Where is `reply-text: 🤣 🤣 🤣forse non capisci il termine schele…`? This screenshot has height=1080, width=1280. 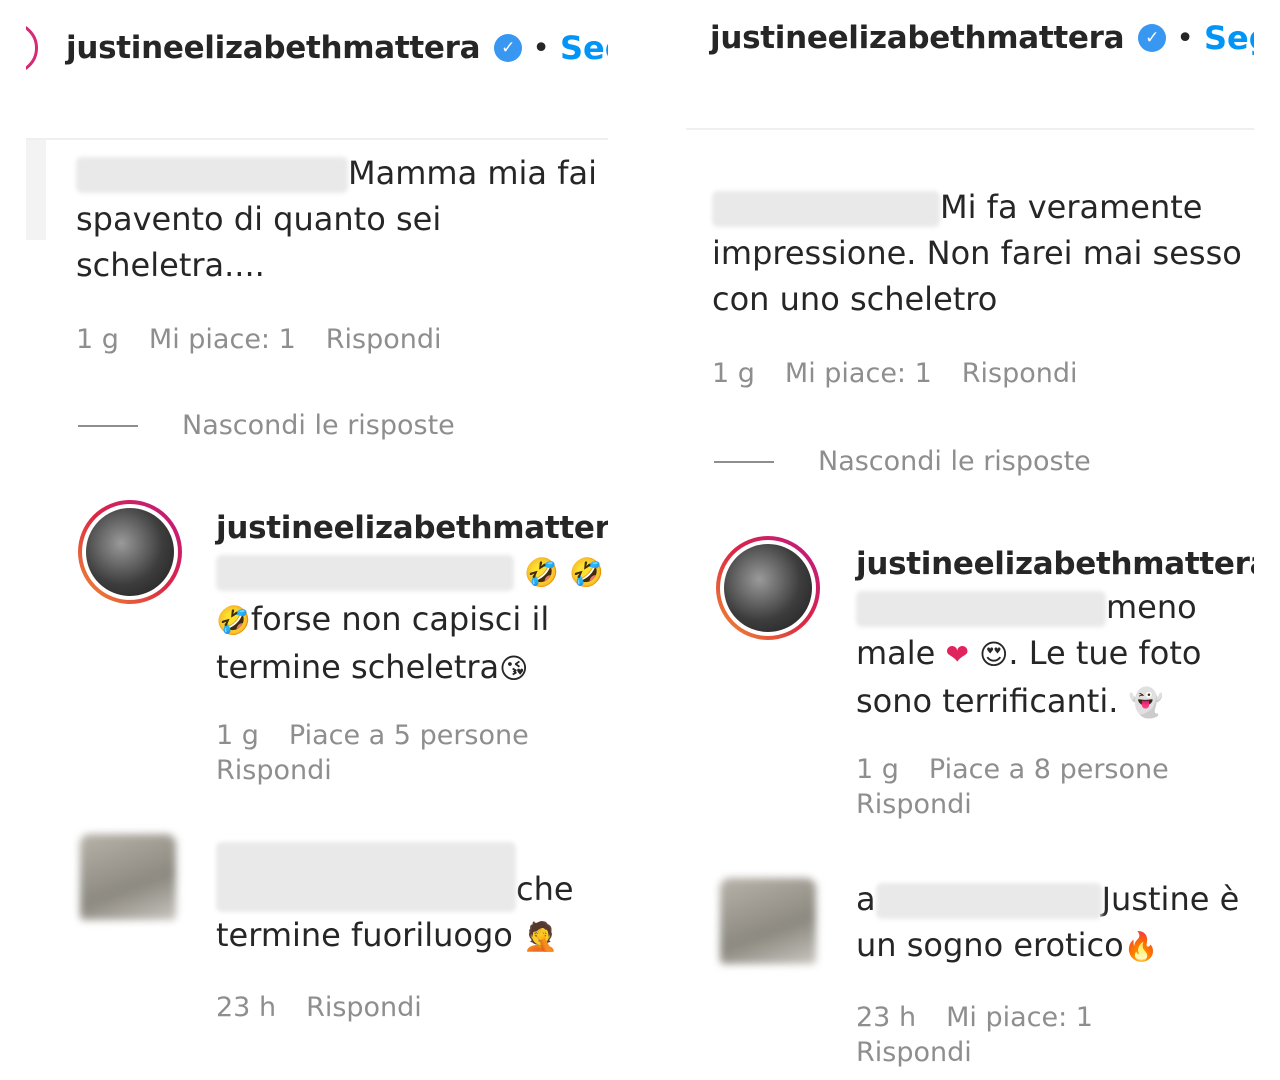
reply-text: 🤣 🤣 🤣forse non capisci il termine schele… is located at coordinates (412, 620).